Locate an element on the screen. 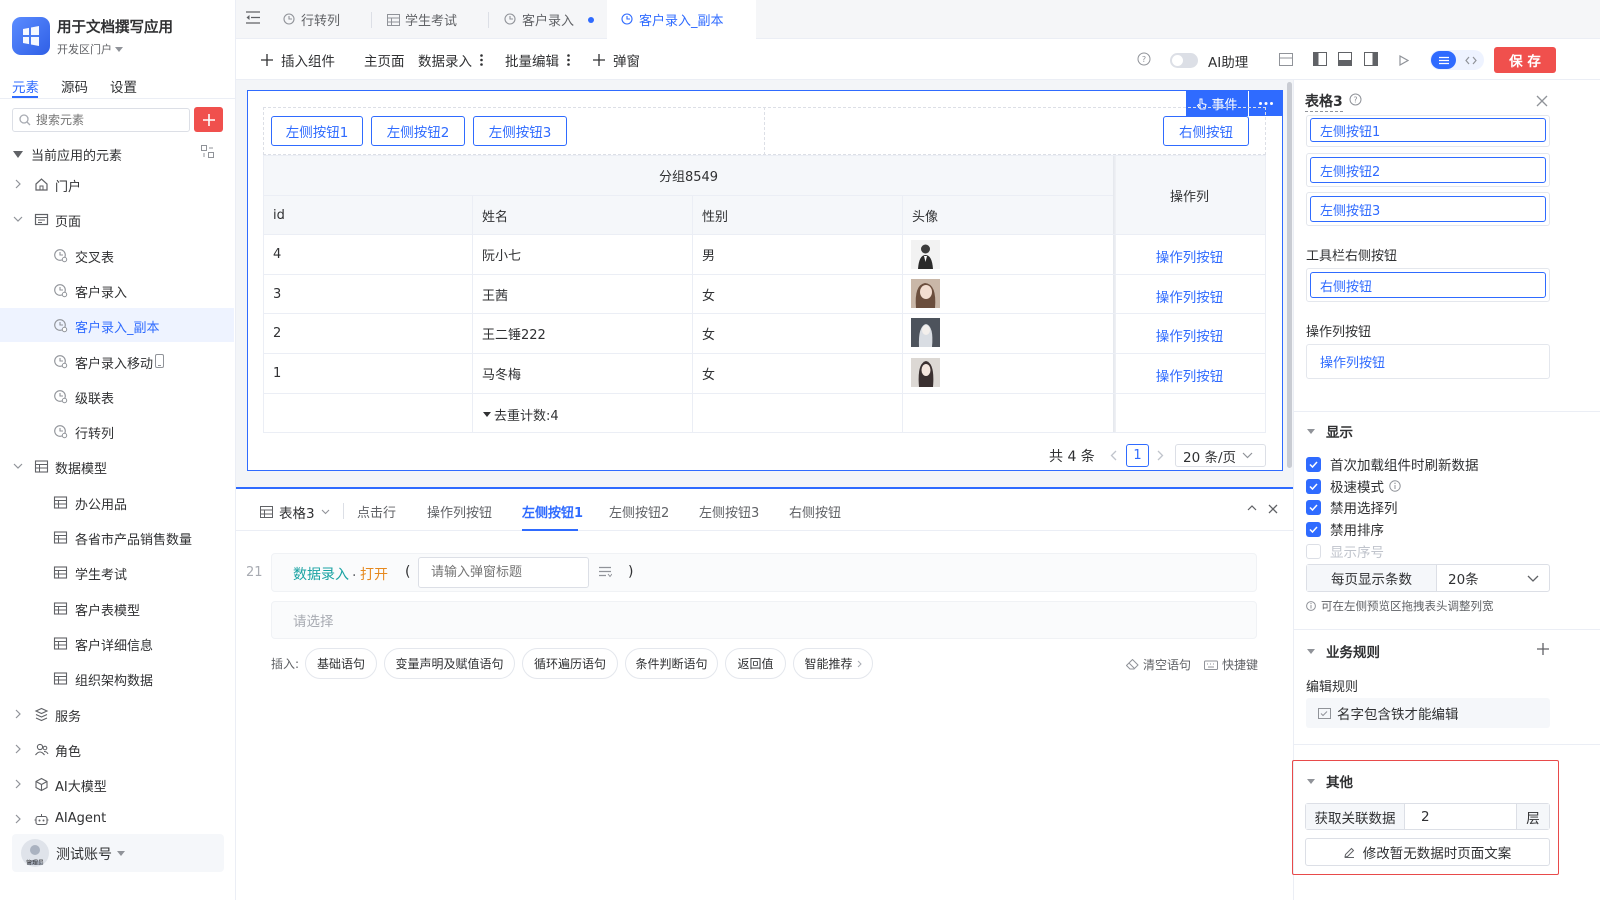 This screenshot has width=1600, height=900. left-panel-icon is located at coordinates (1320, 59).